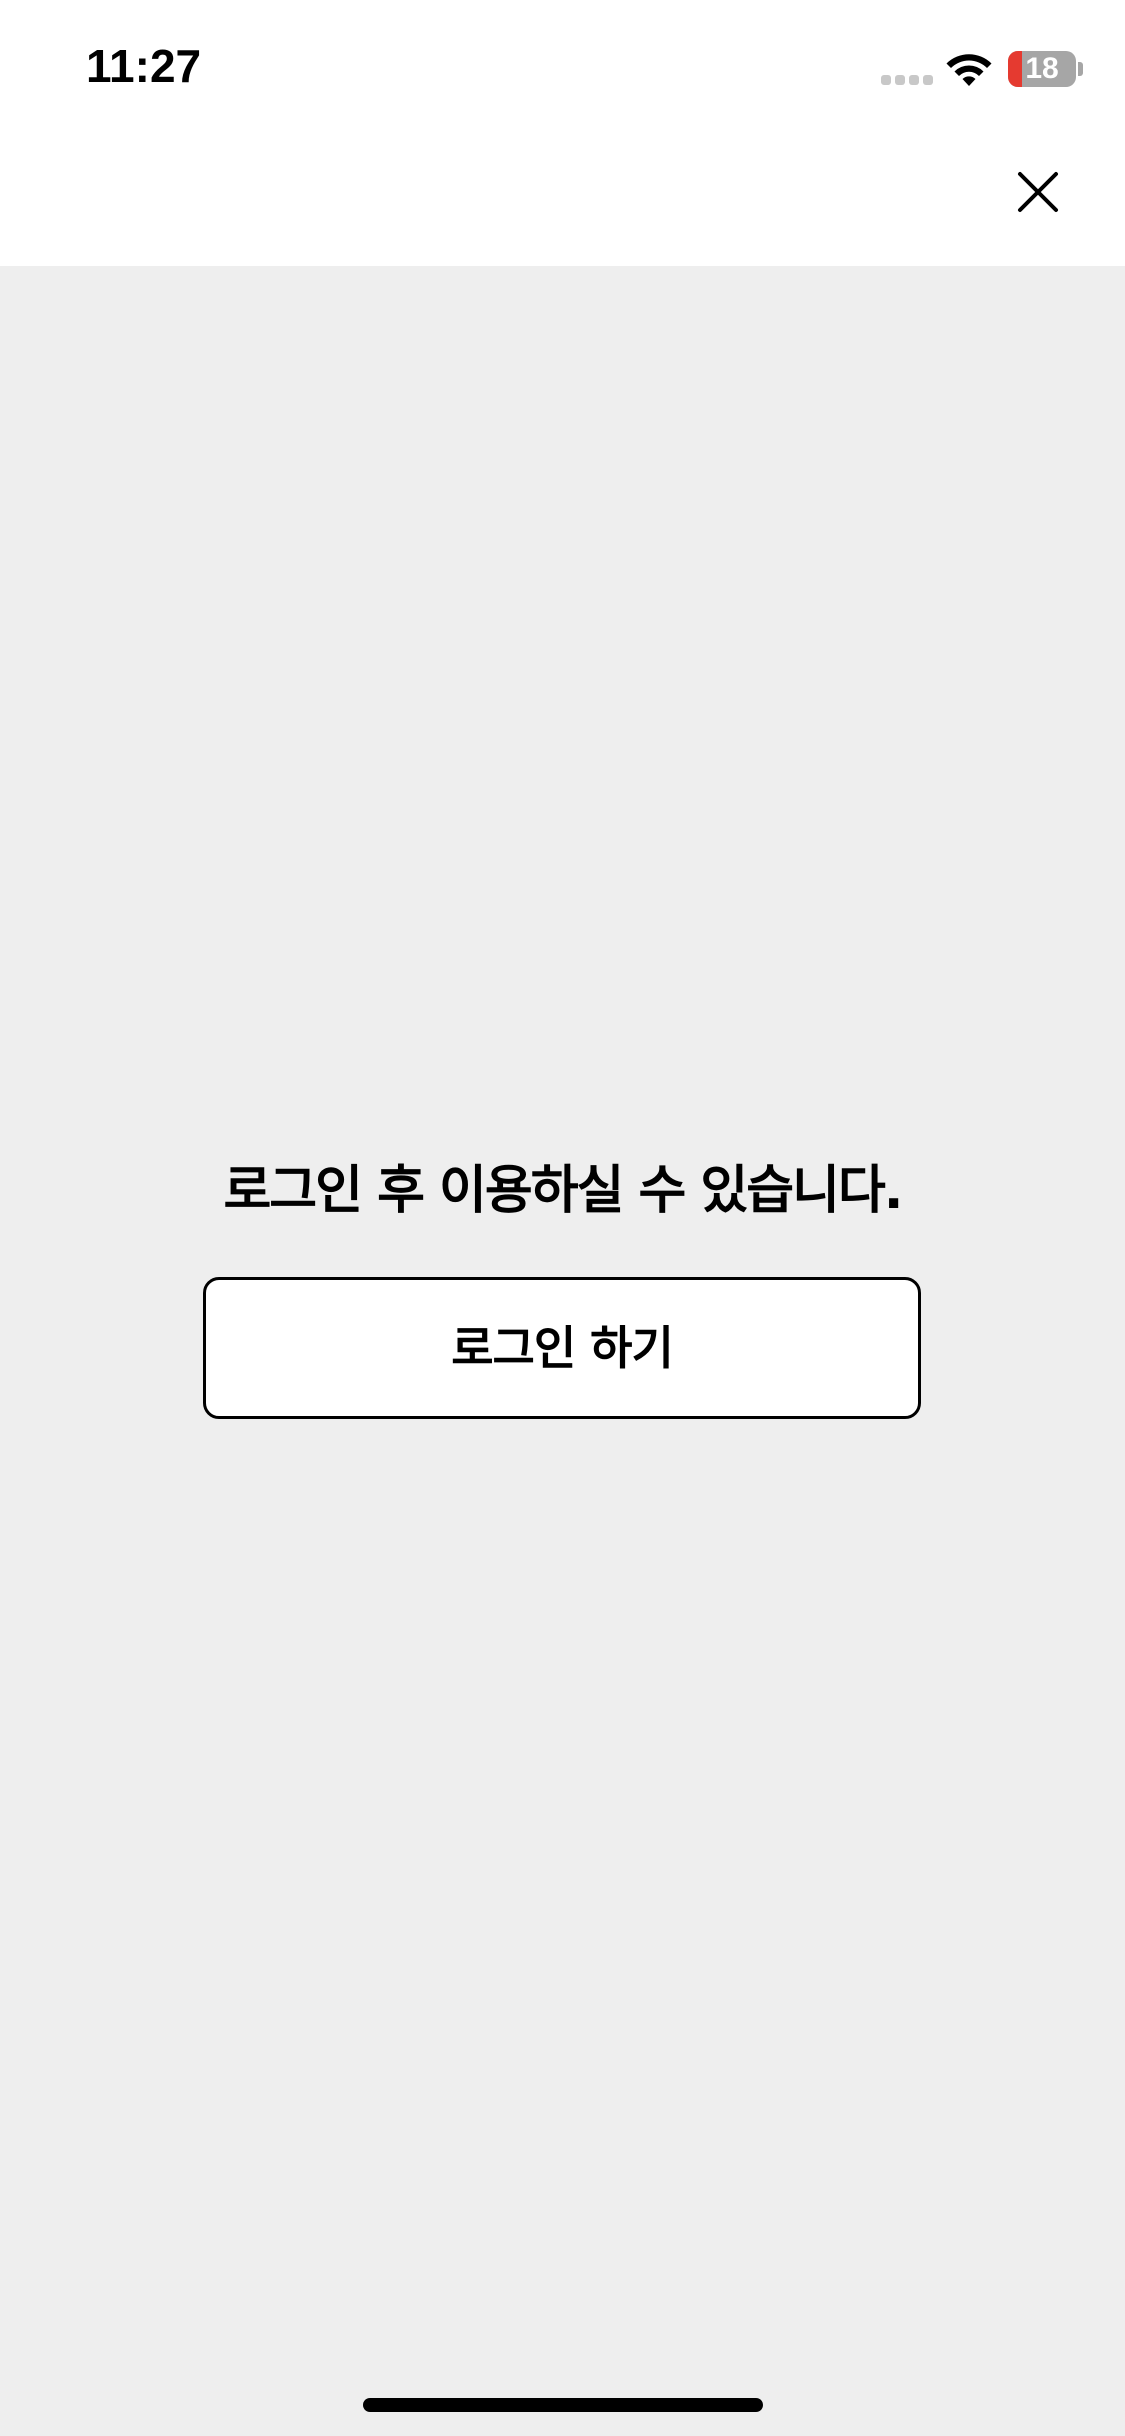 The height and width of the screenshot is (2436, 1125). I want to click on battery-icon: 18, so click(1042, 69).